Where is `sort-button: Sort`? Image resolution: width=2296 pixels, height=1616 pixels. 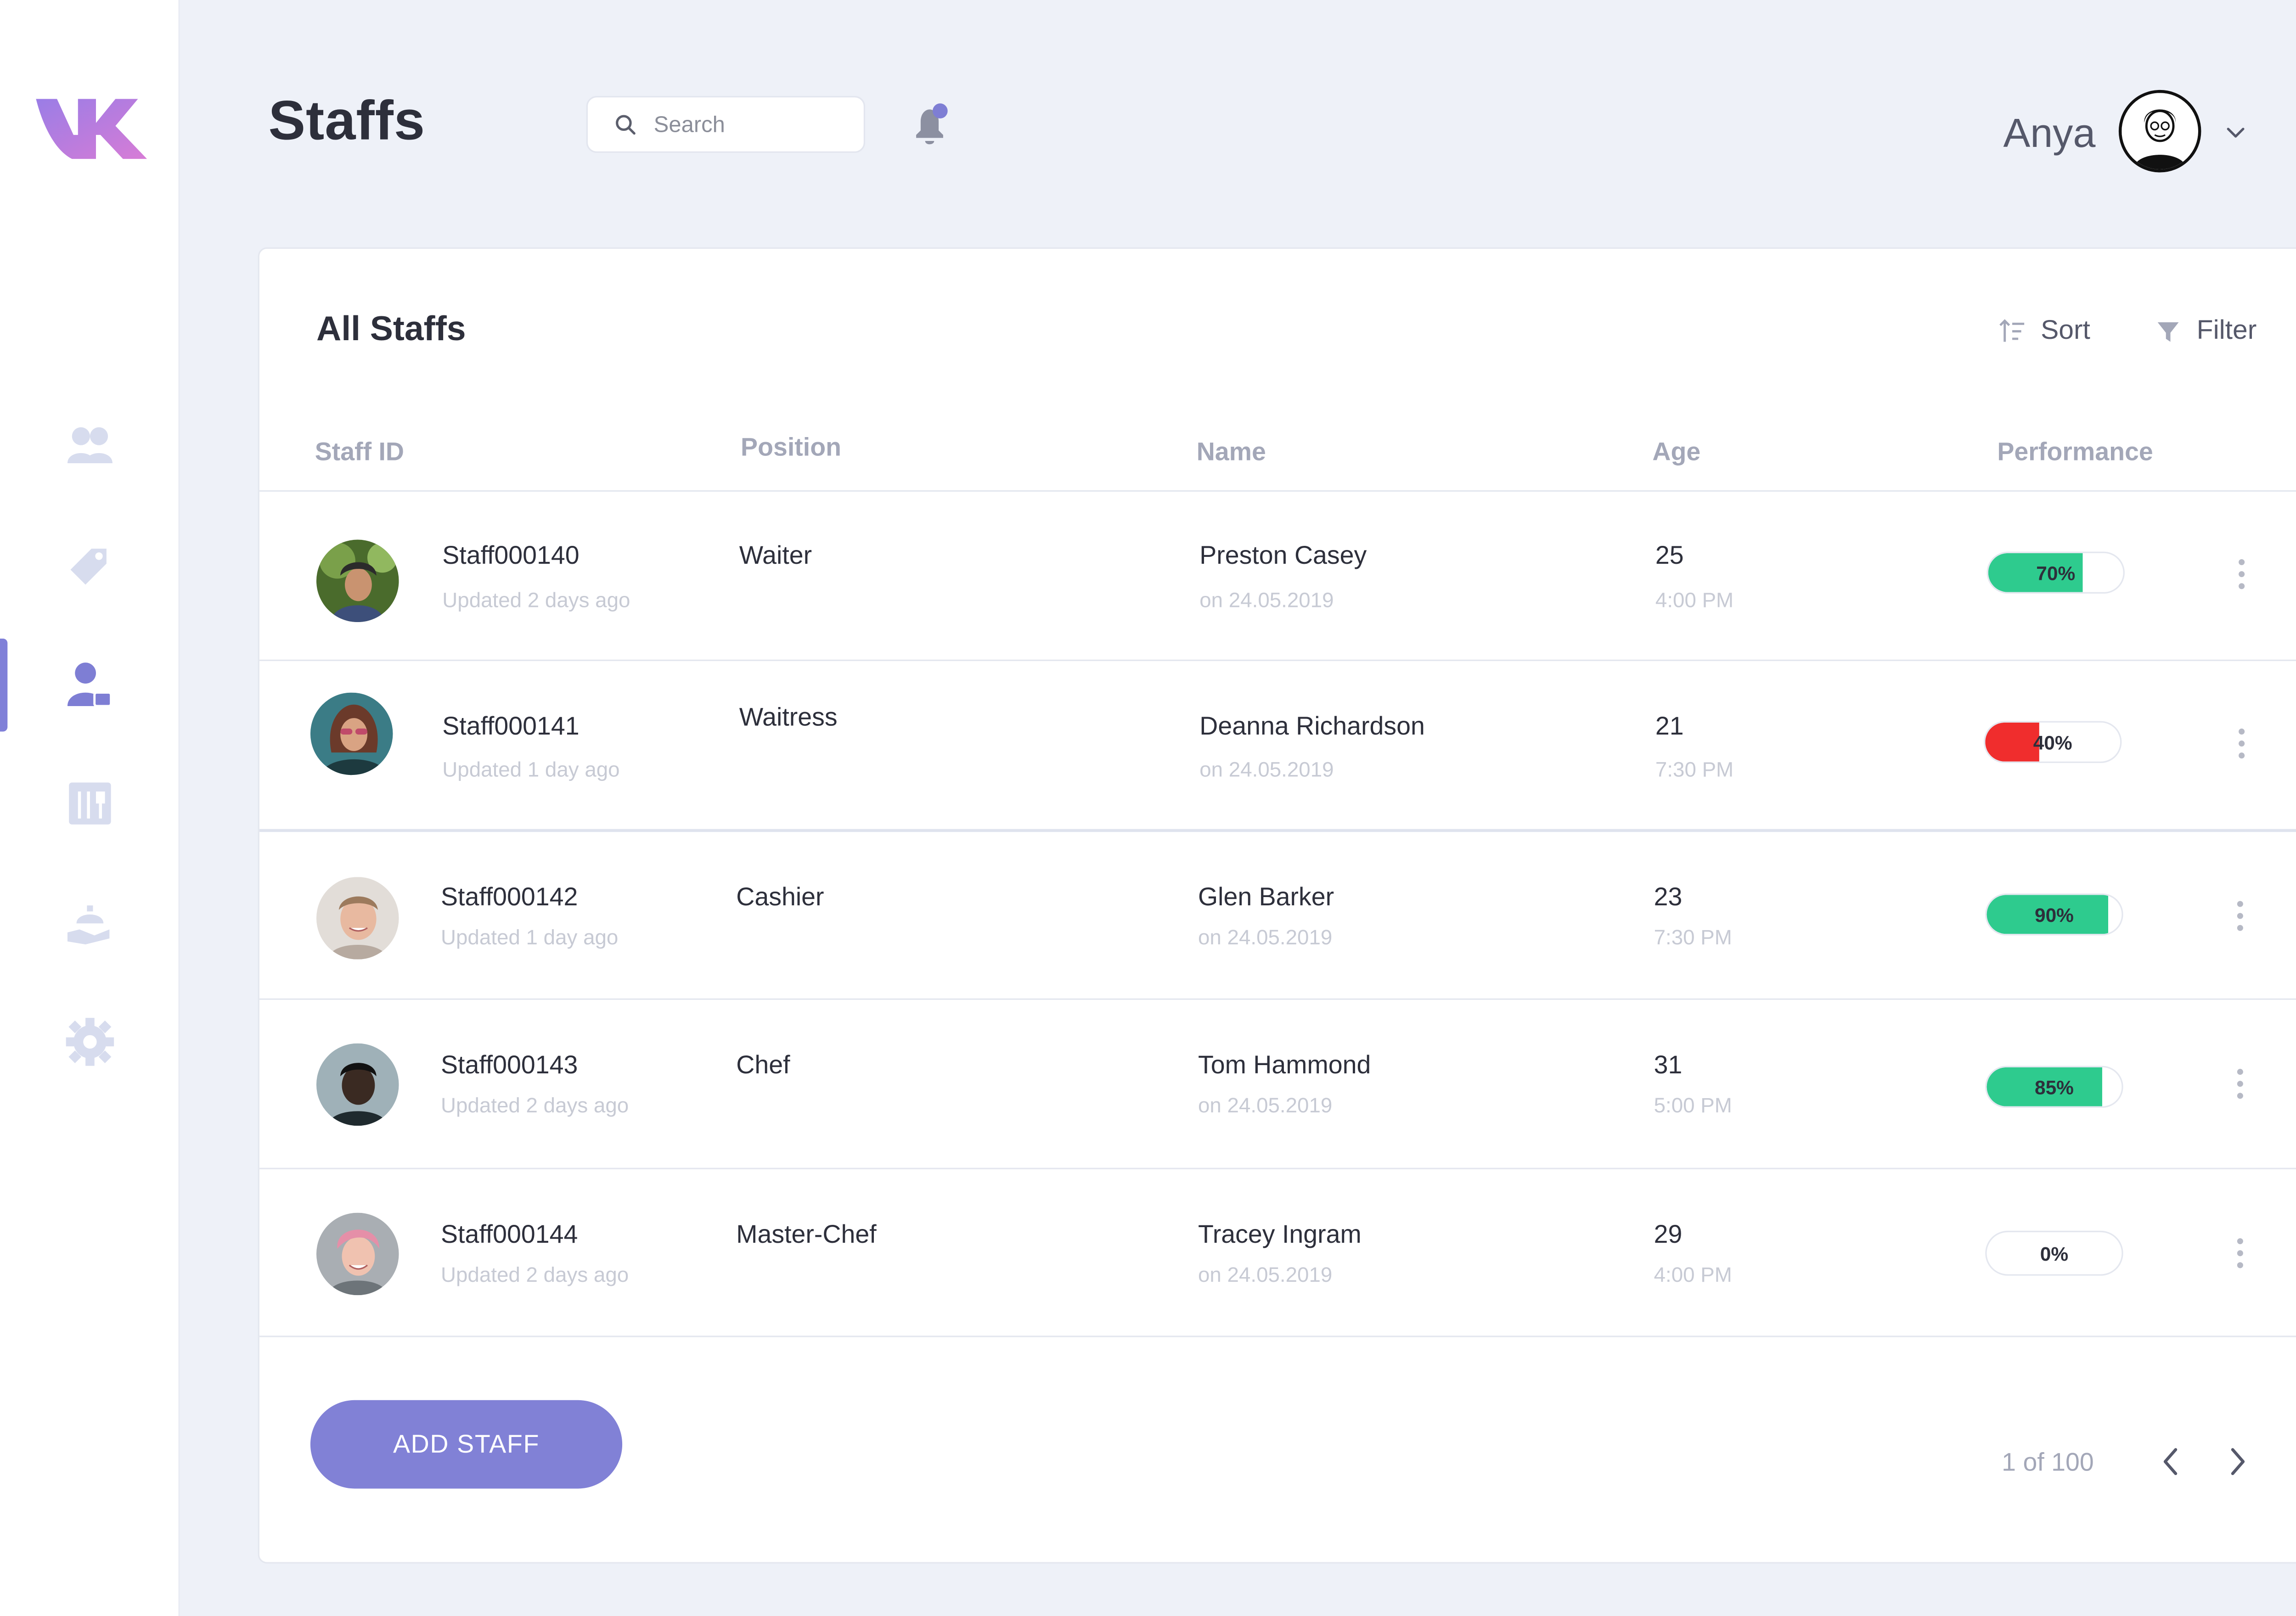 sort-button: Sort is located at coordinates (2045, 331).